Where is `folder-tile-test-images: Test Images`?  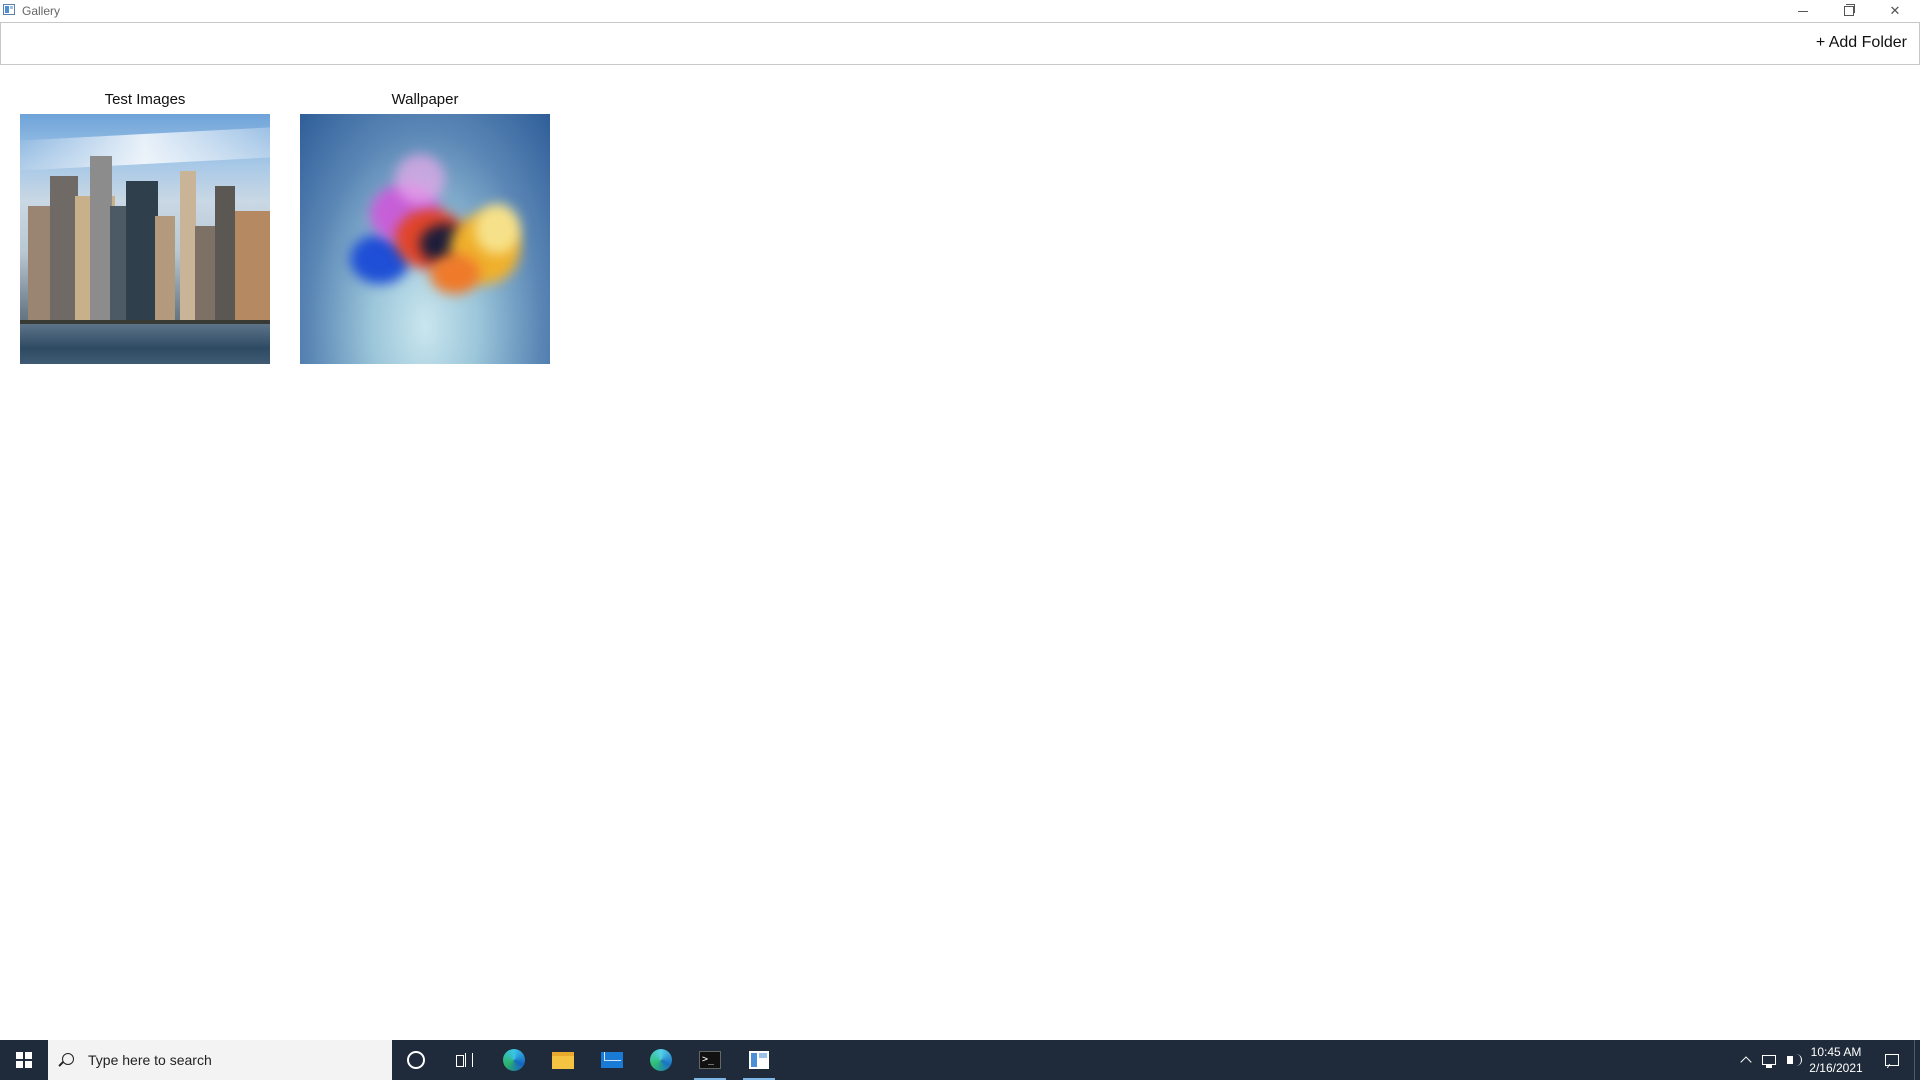
folder-tile-test-images: Test Images is located at coordinates (145, 227).